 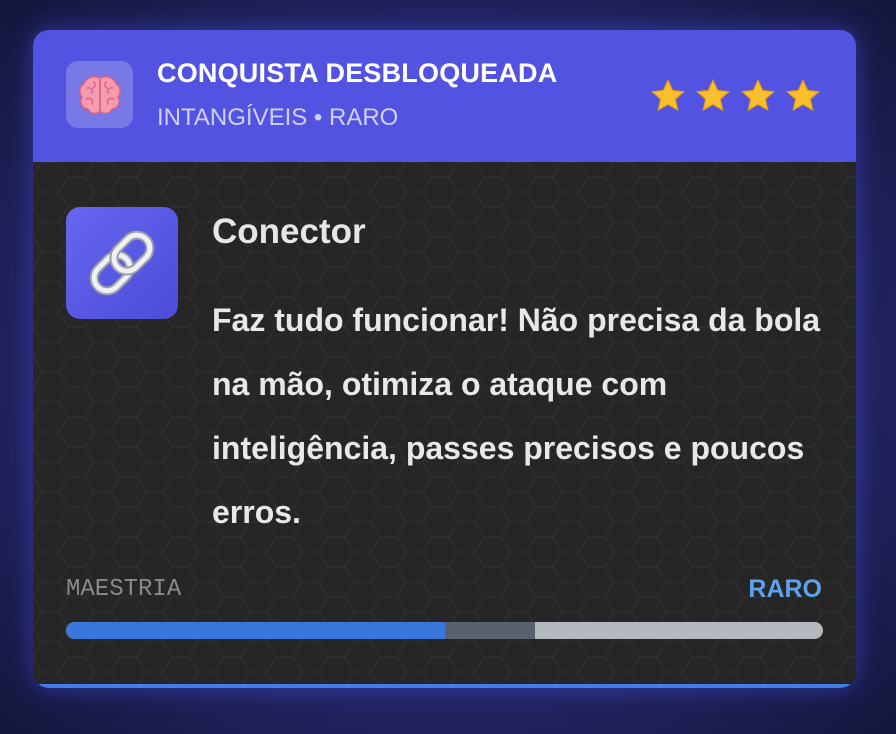 What do you see at coordinates (255, 630) in the screenshot?
I see `mastery-progress-fill` at bounding box center [255, 630].